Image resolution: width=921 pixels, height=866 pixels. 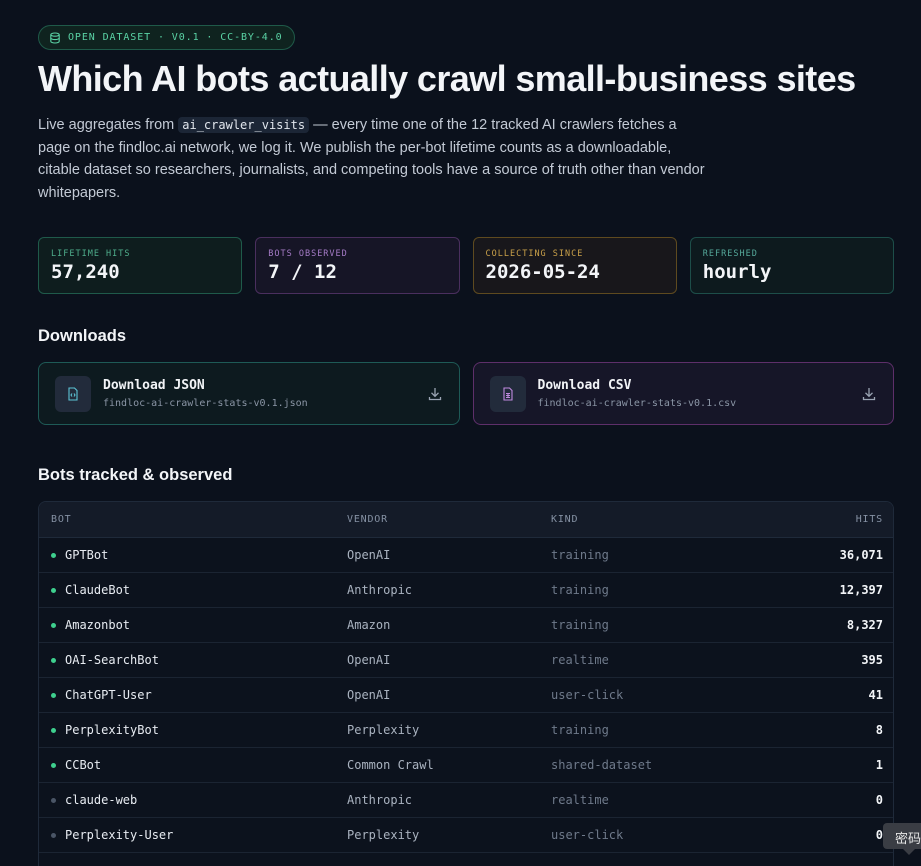 I want to click on bot-name: PerplexityBot, so click(x=112, y=730).